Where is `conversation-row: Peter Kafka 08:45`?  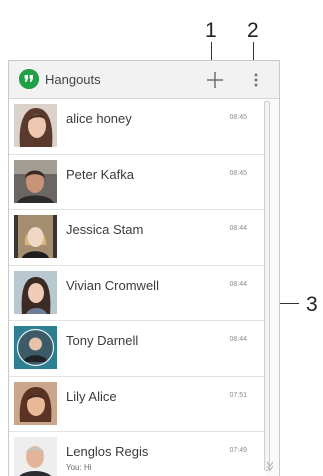 conversation-row: Peter Kafka 08:45 is located at coordinates (137, 182).